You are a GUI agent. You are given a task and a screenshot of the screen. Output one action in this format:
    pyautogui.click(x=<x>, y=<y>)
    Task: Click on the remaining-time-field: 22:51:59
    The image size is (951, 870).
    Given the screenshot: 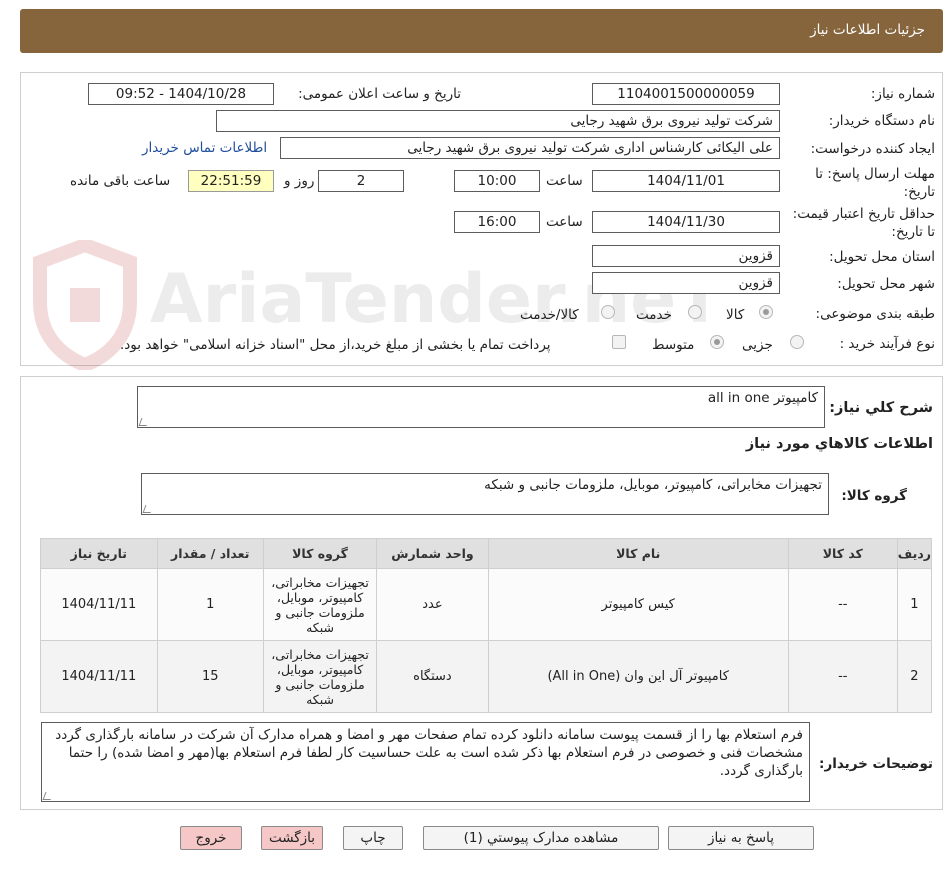 What is the action you would take?
    pyautogui.click(x=231, y=181)
    